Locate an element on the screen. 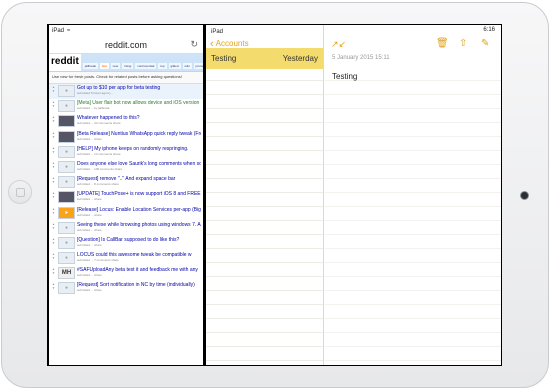 Image resolution: width=550 pixels, height=390 pixels. reddit-tab: hot is located at coordinates (104, 66).